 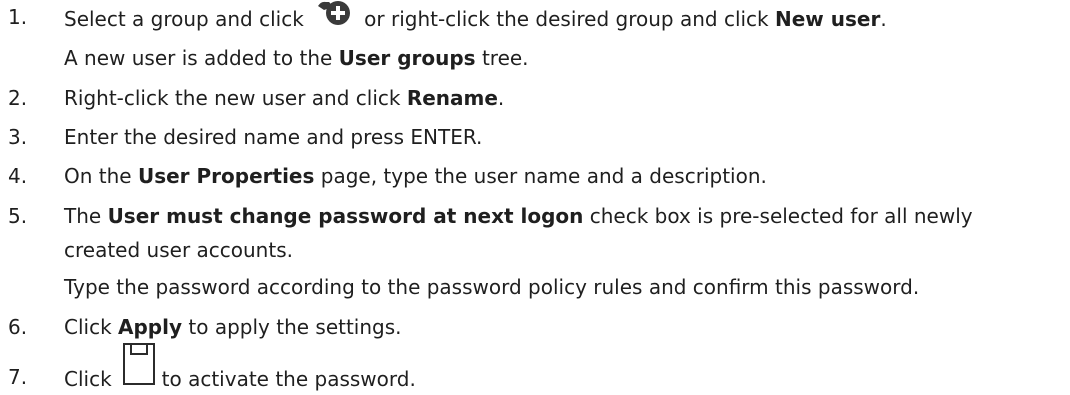 What do you see at coordinates (18, 176) in the screenshot?
I see `step-number: 4.` at bounding box center [18, 176].